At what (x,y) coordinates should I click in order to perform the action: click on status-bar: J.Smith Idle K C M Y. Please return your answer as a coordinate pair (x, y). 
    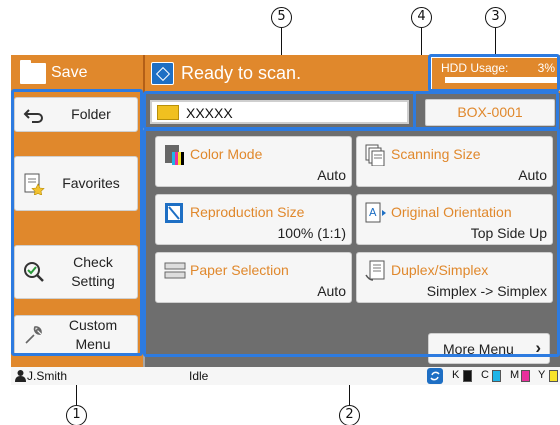
    Looking at the image, I should click on (285, 376).